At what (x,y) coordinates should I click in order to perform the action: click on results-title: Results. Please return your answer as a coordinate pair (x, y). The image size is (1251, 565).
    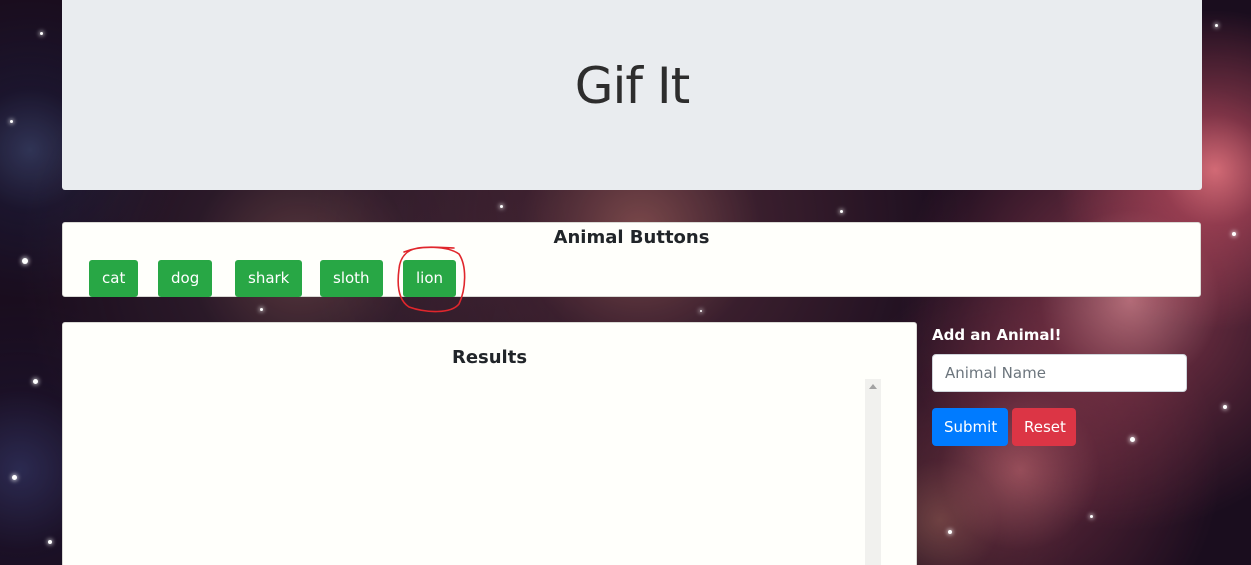
    Looking at the image, I should click on (489, 357).